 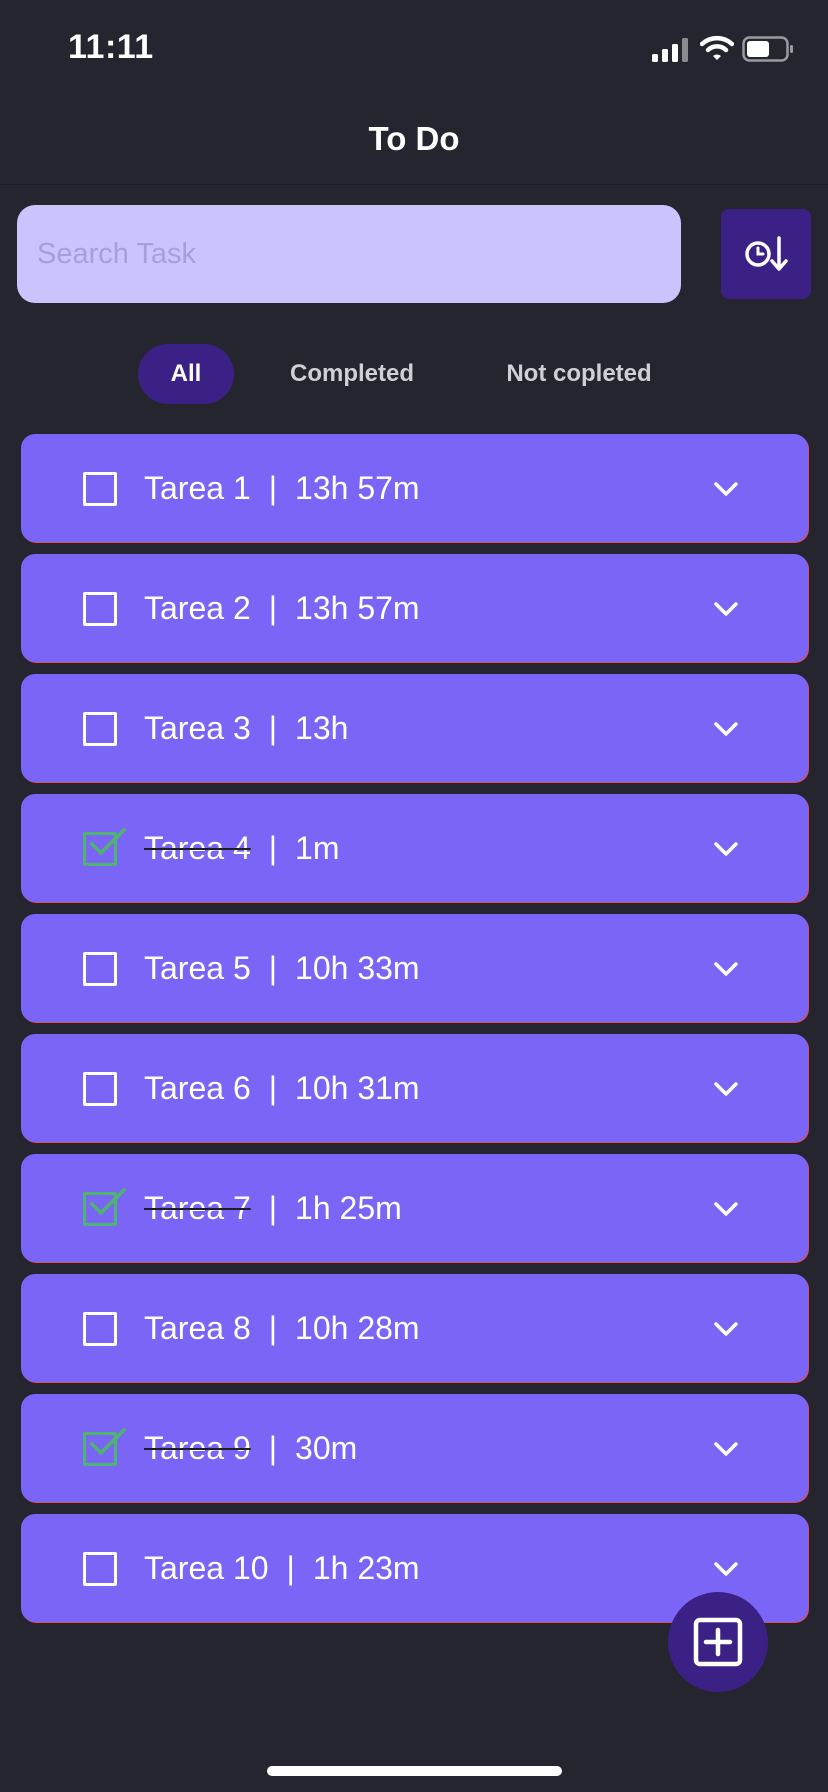 I want to click on task-name: Tarea 2, so click(x=197, y=607).